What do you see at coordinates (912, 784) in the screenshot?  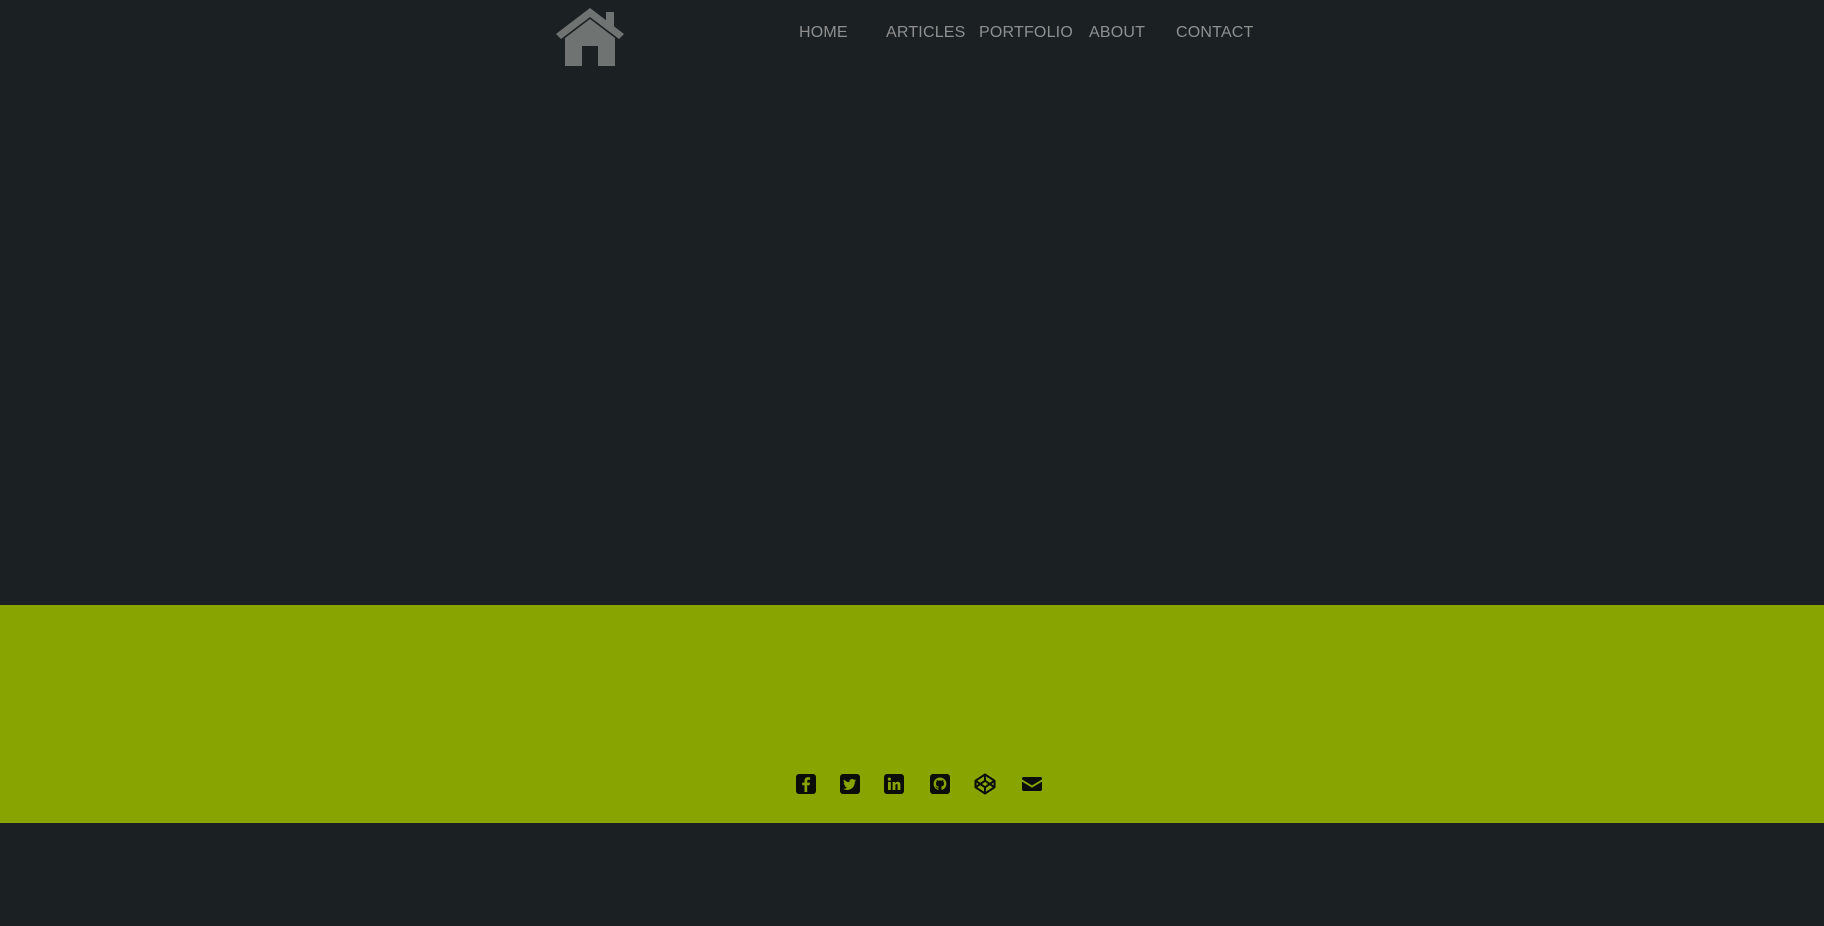 I see `social-links` at bounding box center [912, 784].